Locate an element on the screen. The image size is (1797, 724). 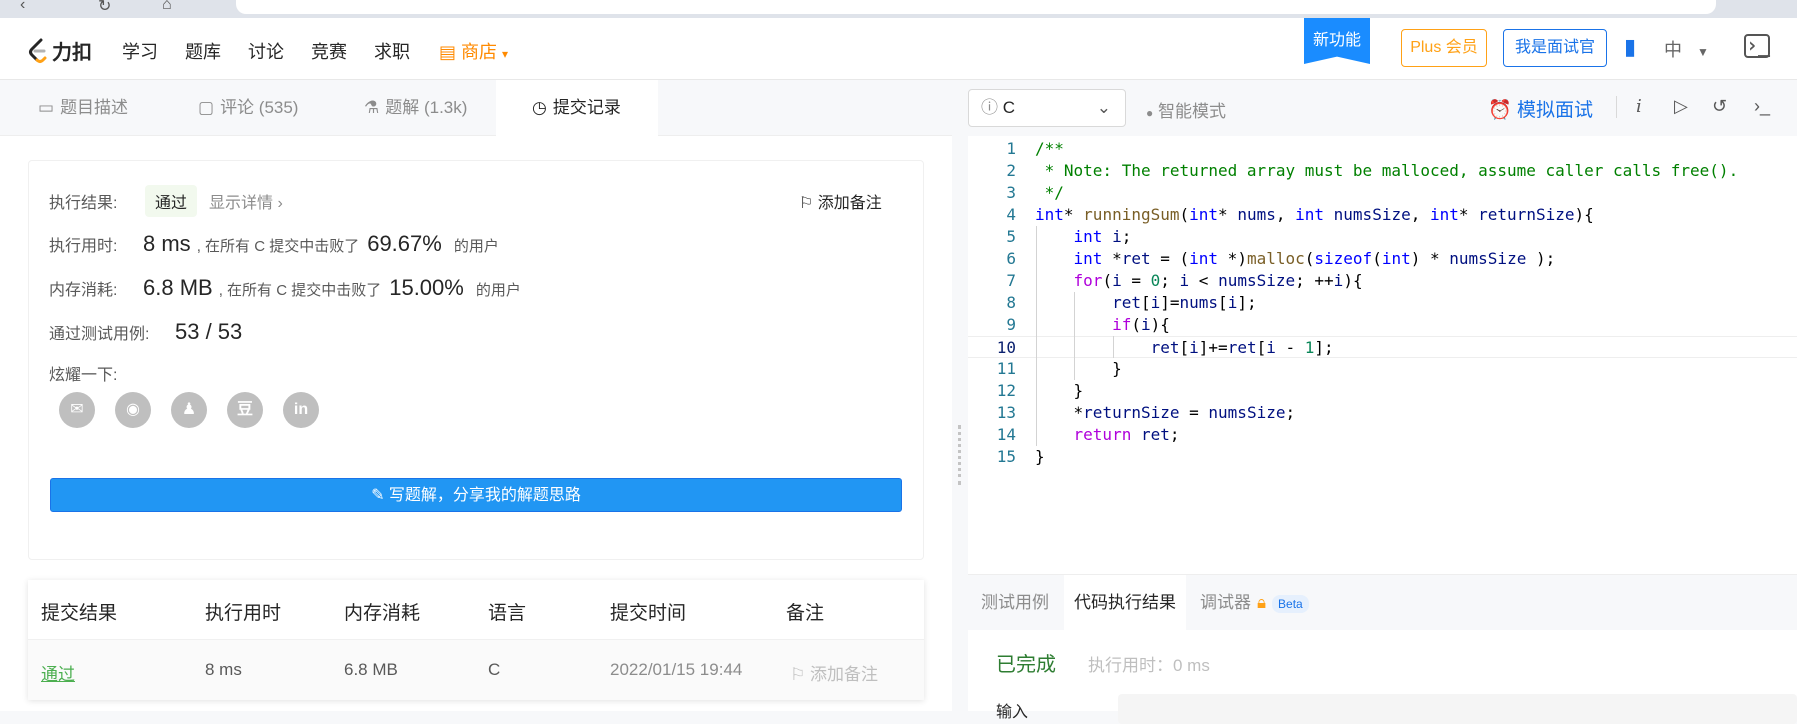
header-time: 提交时间 is located at coordinates (648, 613).